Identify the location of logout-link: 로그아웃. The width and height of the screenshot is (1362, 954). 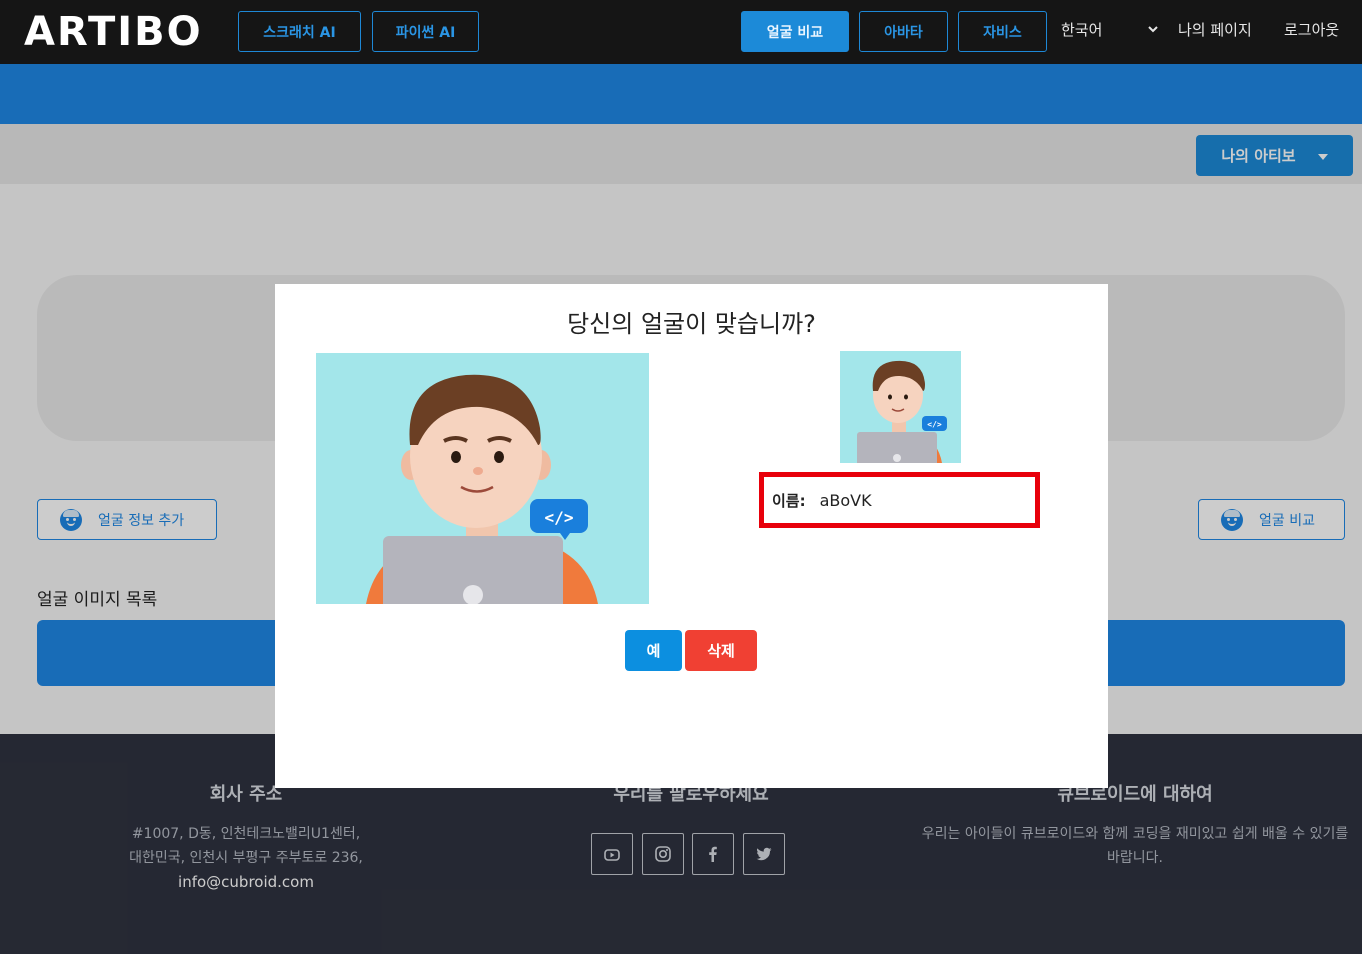
(1311, 29).